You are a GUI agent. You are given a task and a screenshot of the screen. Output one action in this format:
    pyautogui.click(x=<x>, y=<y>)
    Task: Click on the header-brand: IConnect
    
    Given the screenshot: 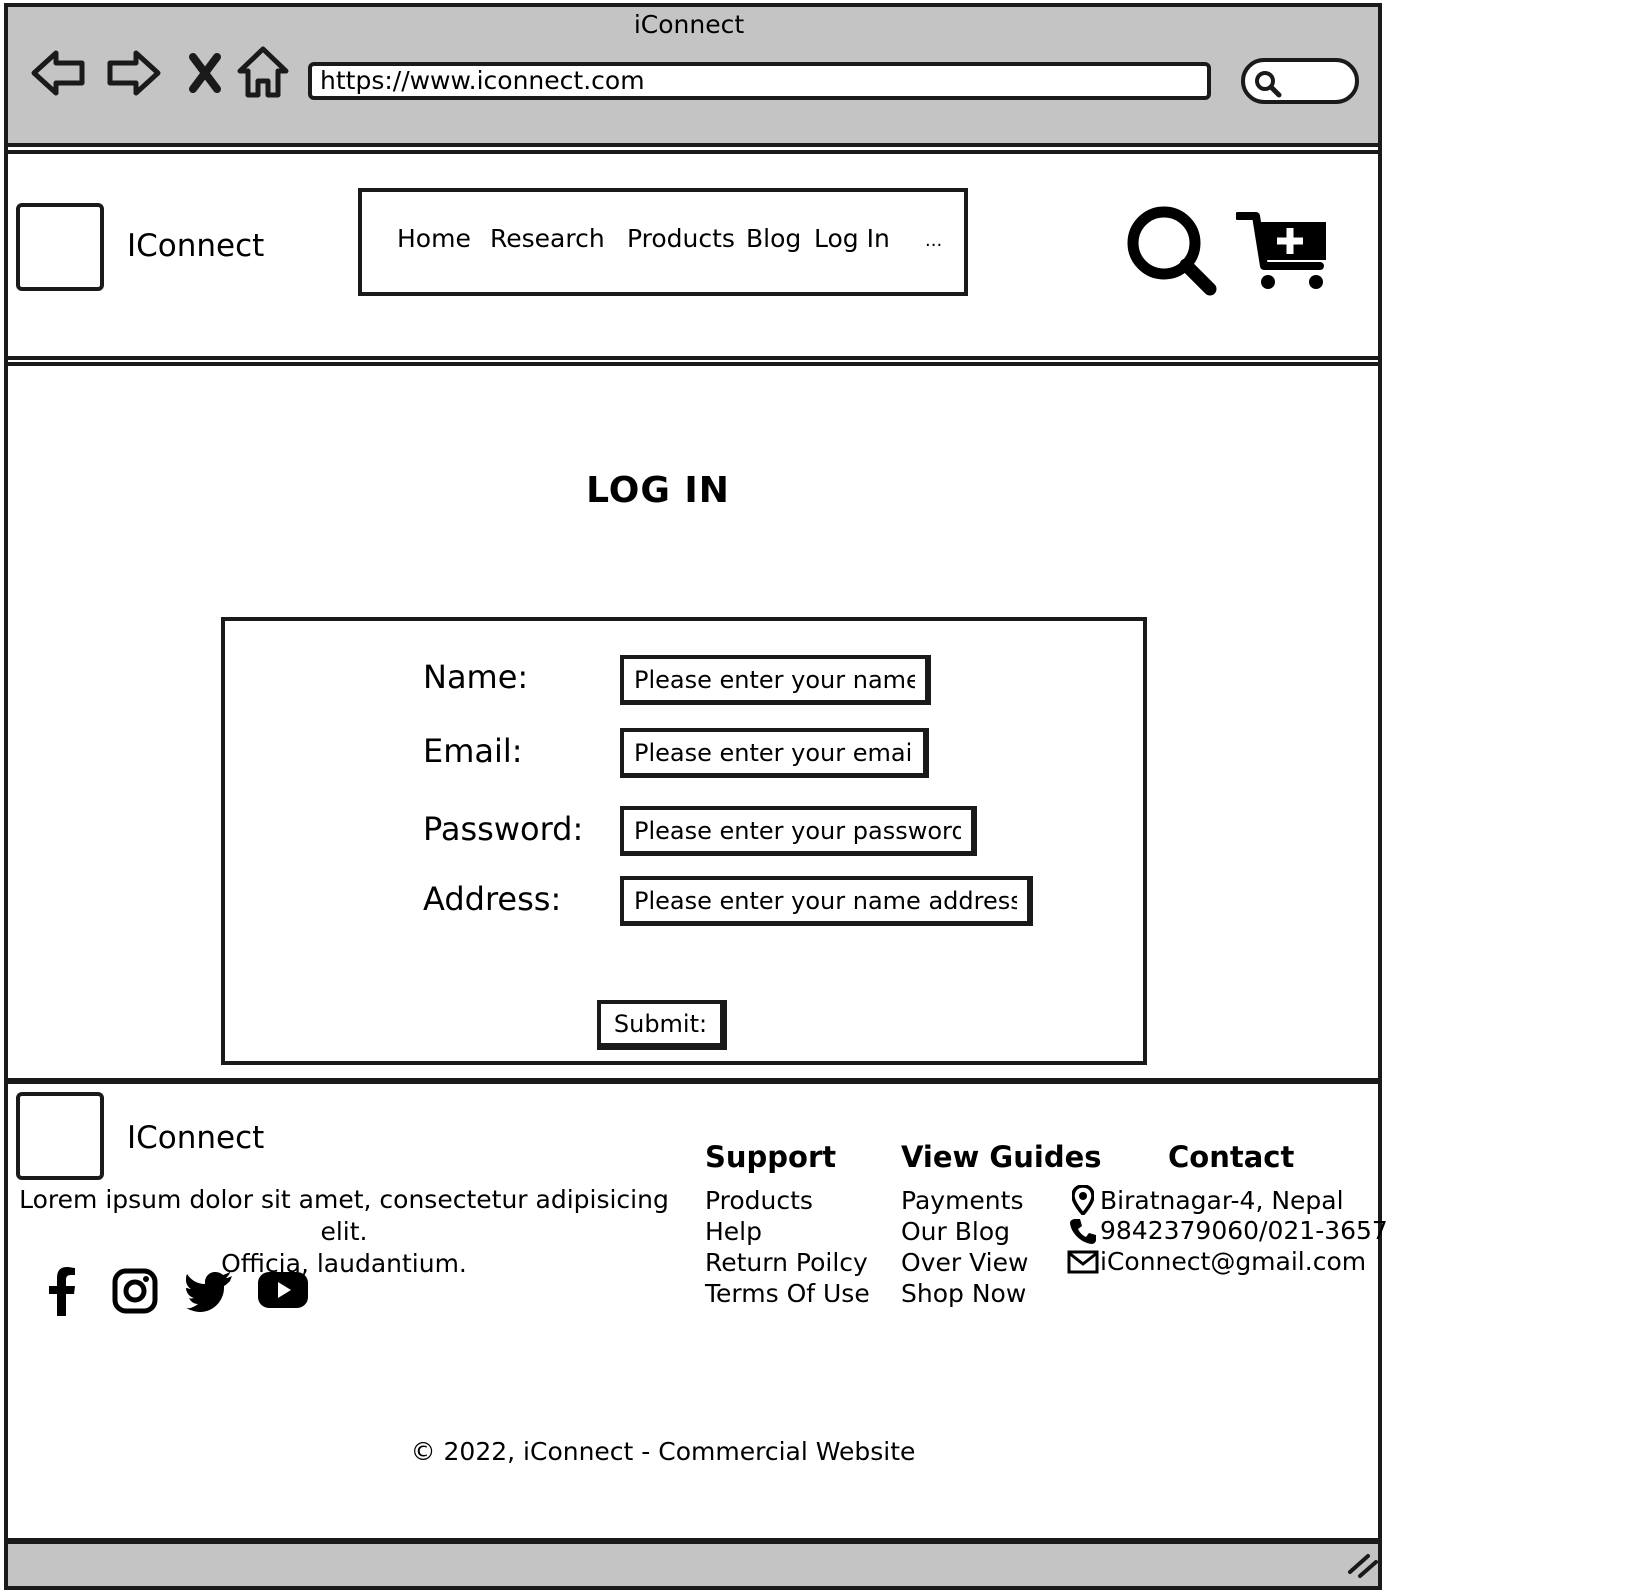 What is the action you would take?
    pyautogui.click(x=196, y=246)
    